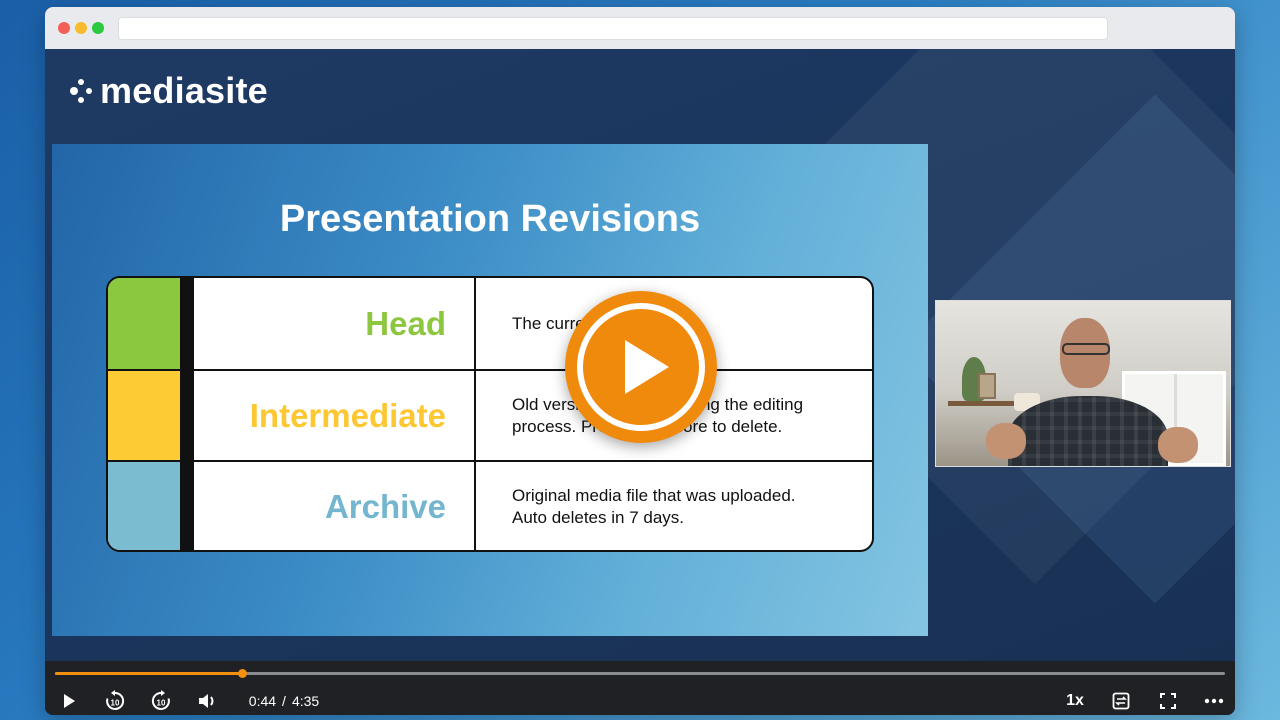 The width and height of the screenshot is (1280, 720). Describe the element at coordinates (613, 28) in the screenshot. I see `address-bar` at that location.